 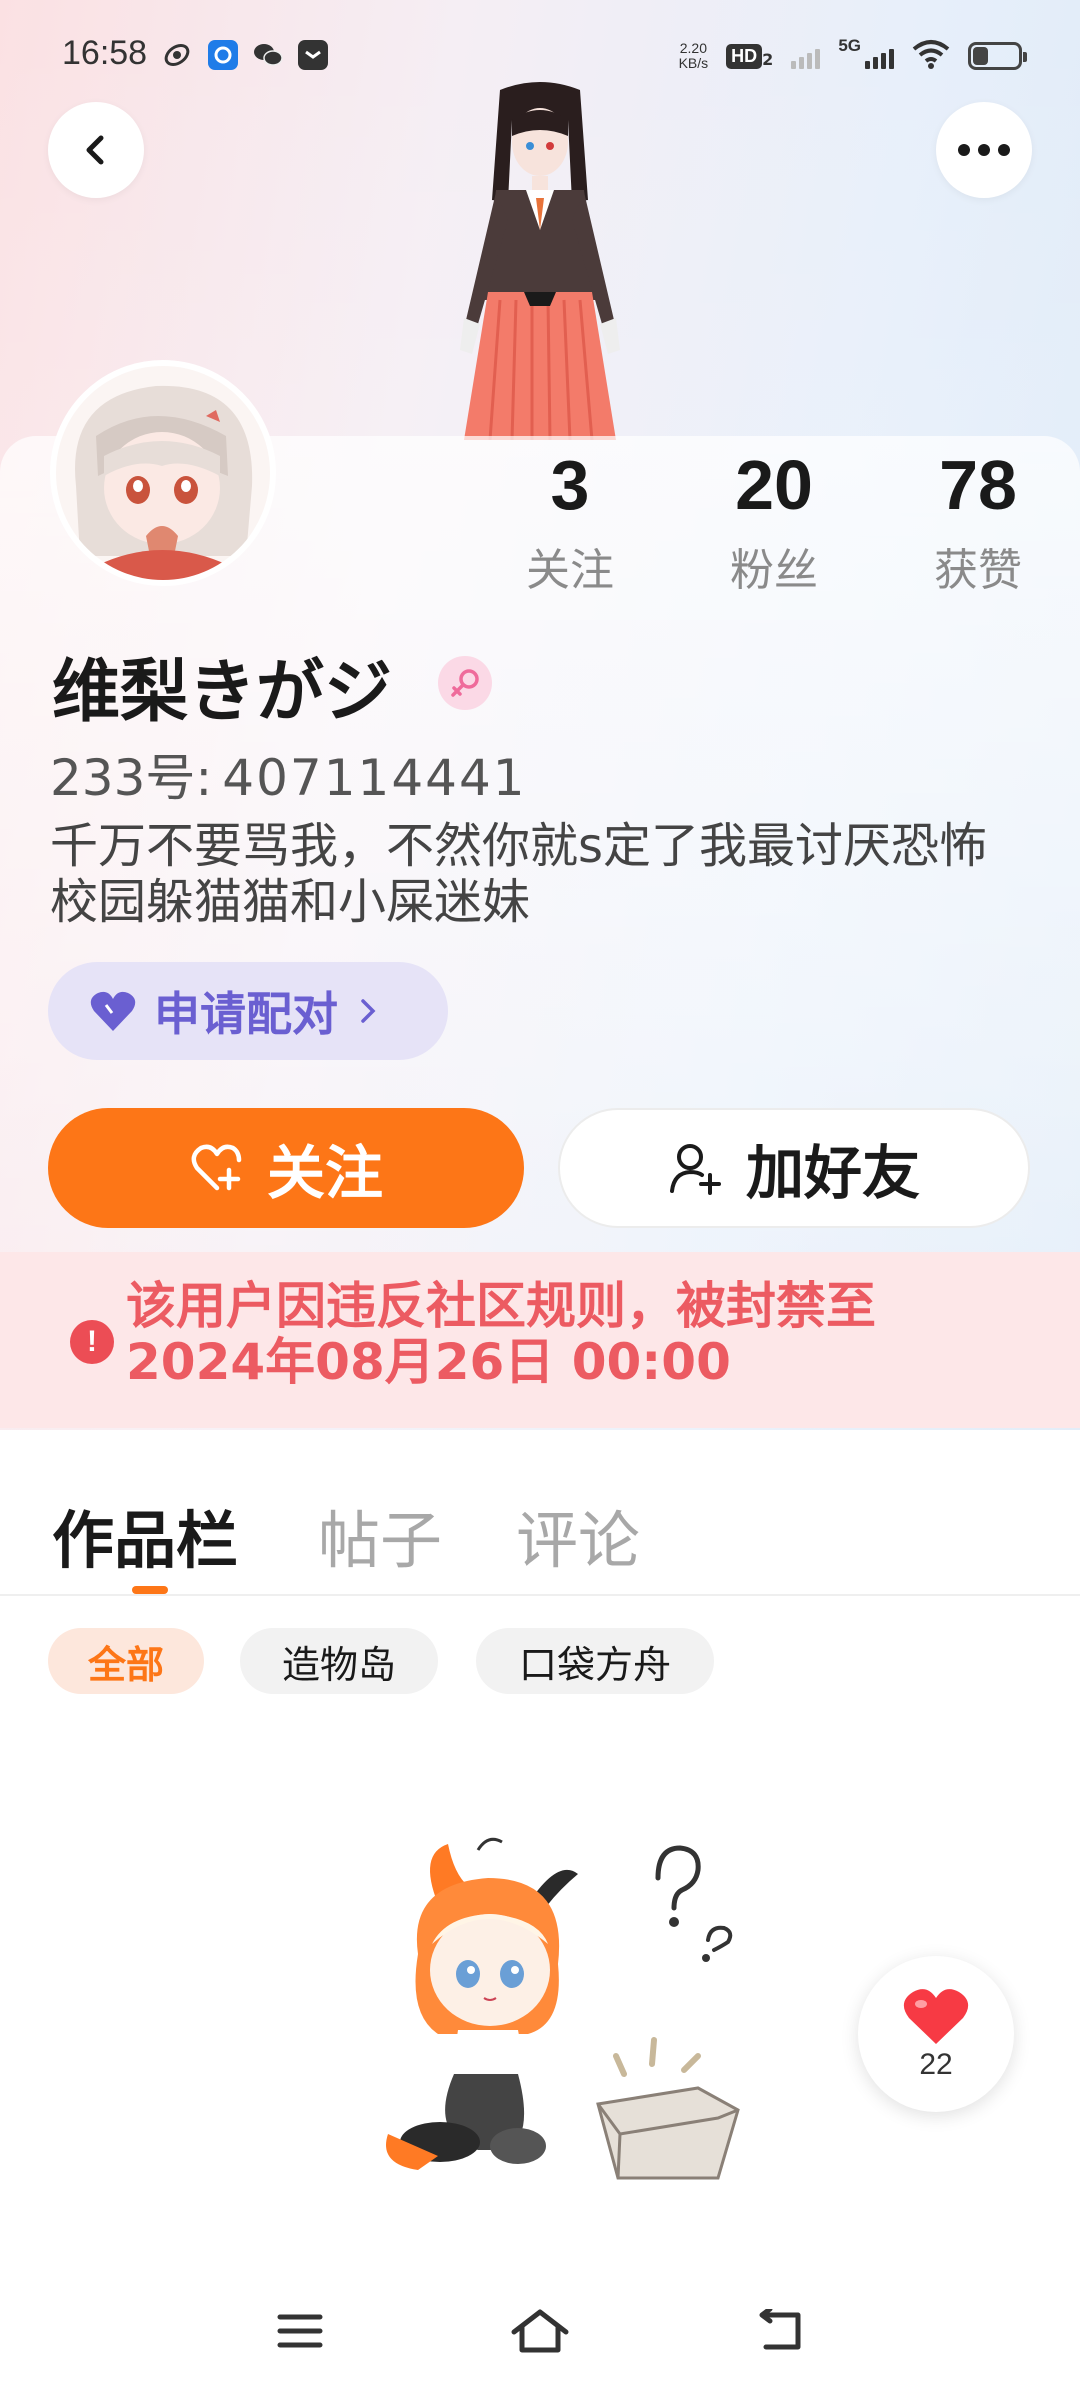 What do you see at coordinates (368, 1011) in the screenshot?
I see `chevron-right-icon` at bounding box center [368, 1011].